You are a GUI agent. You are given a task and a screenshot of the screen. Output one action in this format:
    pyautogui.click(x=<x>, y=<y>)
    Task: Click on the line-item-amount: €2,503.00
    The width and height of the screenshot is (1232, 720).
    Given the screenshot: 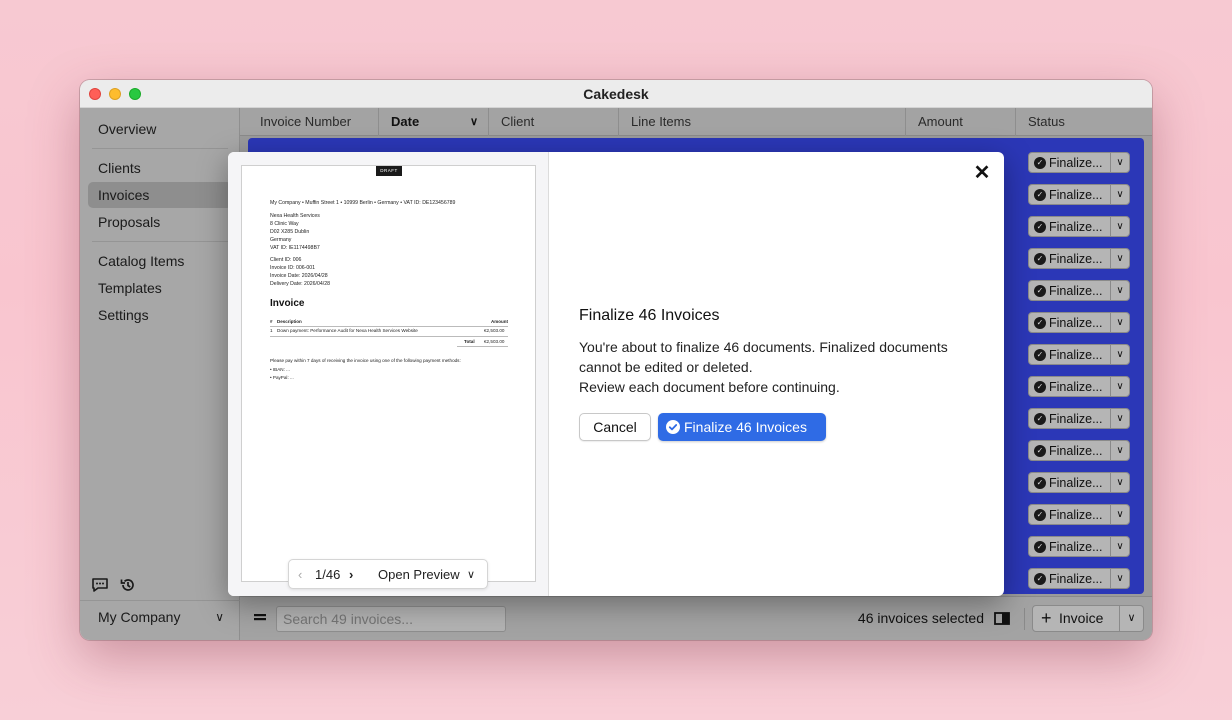 What is the action you would take?
    pyautogui.click(x=494, y=330)
    